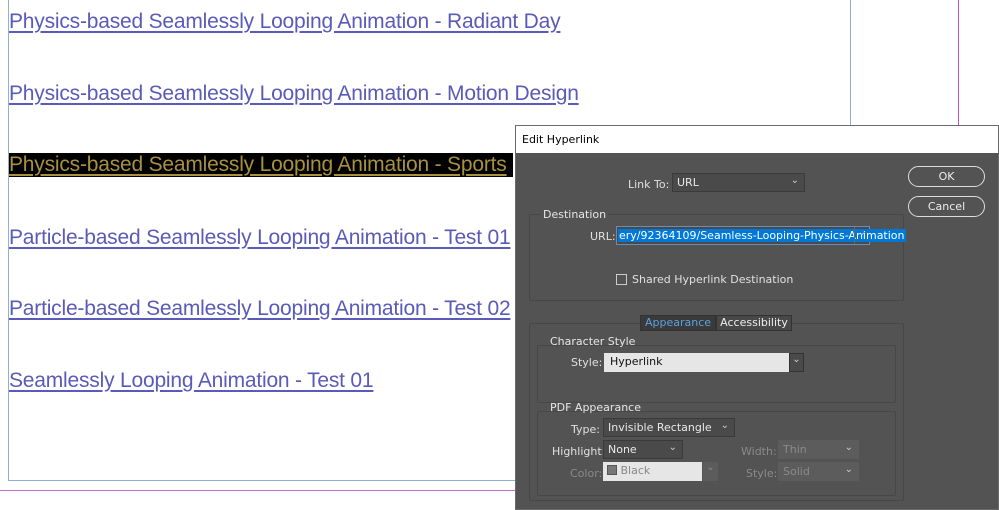 The width and height of the screenshot is (999, 510). I want to click on url-label: URL:, so click(603, 236).